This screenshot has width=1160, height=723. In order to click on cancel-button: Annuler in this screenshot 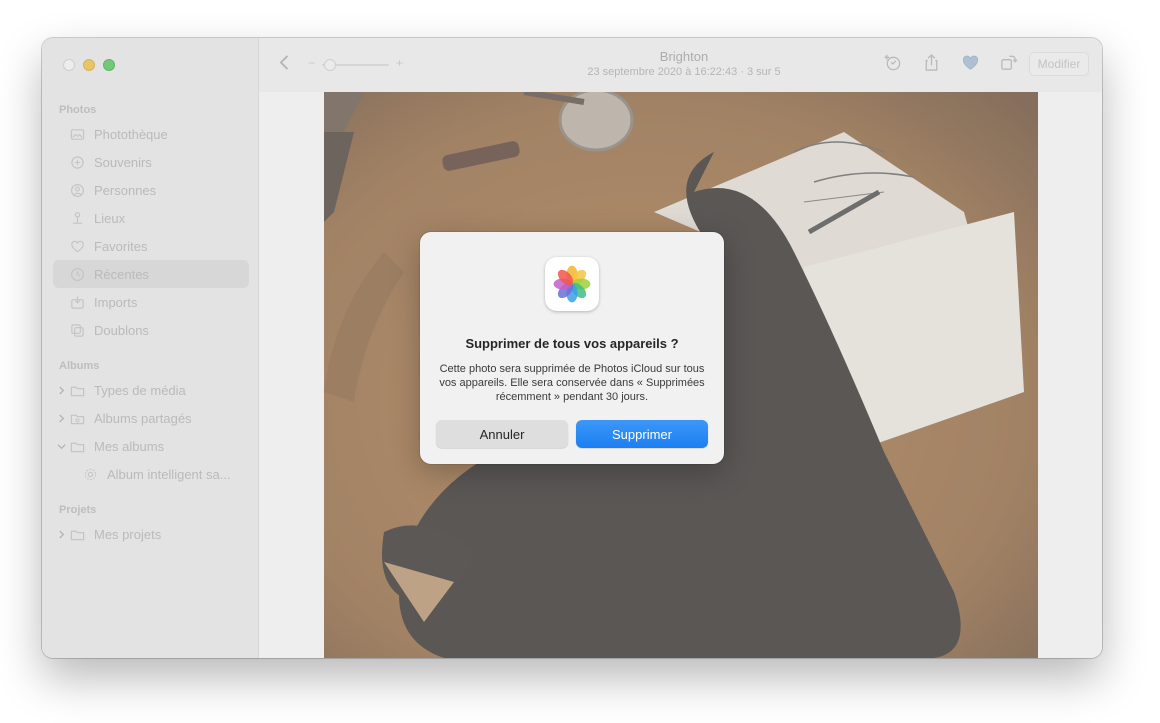, I will do `click(502, 434)`.